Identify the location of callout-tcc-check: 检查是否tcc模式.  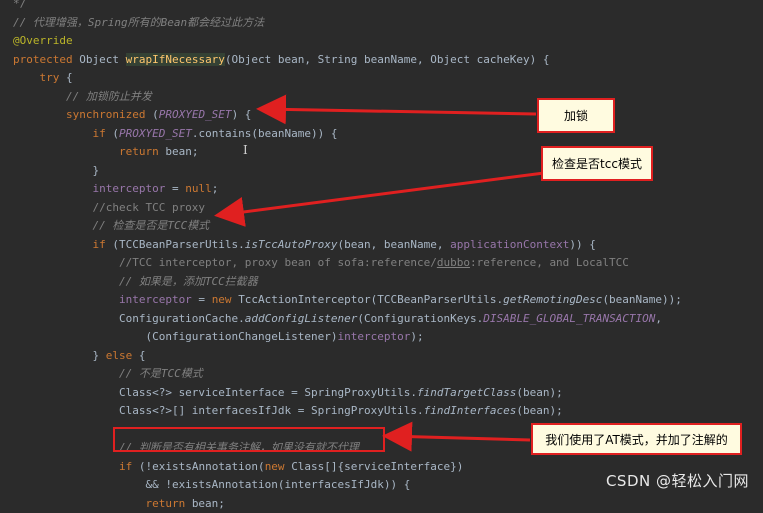
(597, 163).